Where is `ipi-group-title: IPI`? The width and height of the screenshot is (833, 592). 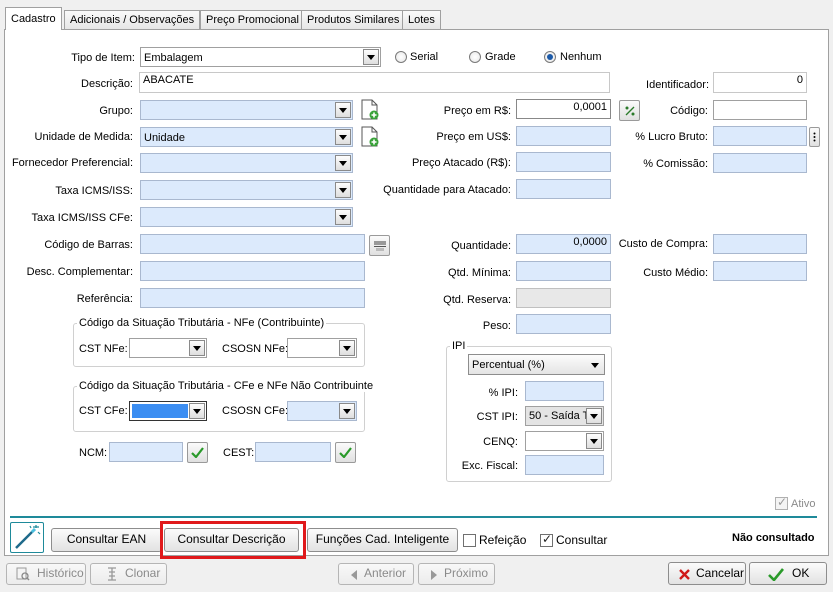
ipi-group-title: IPI is located at coordinates (459, 346).